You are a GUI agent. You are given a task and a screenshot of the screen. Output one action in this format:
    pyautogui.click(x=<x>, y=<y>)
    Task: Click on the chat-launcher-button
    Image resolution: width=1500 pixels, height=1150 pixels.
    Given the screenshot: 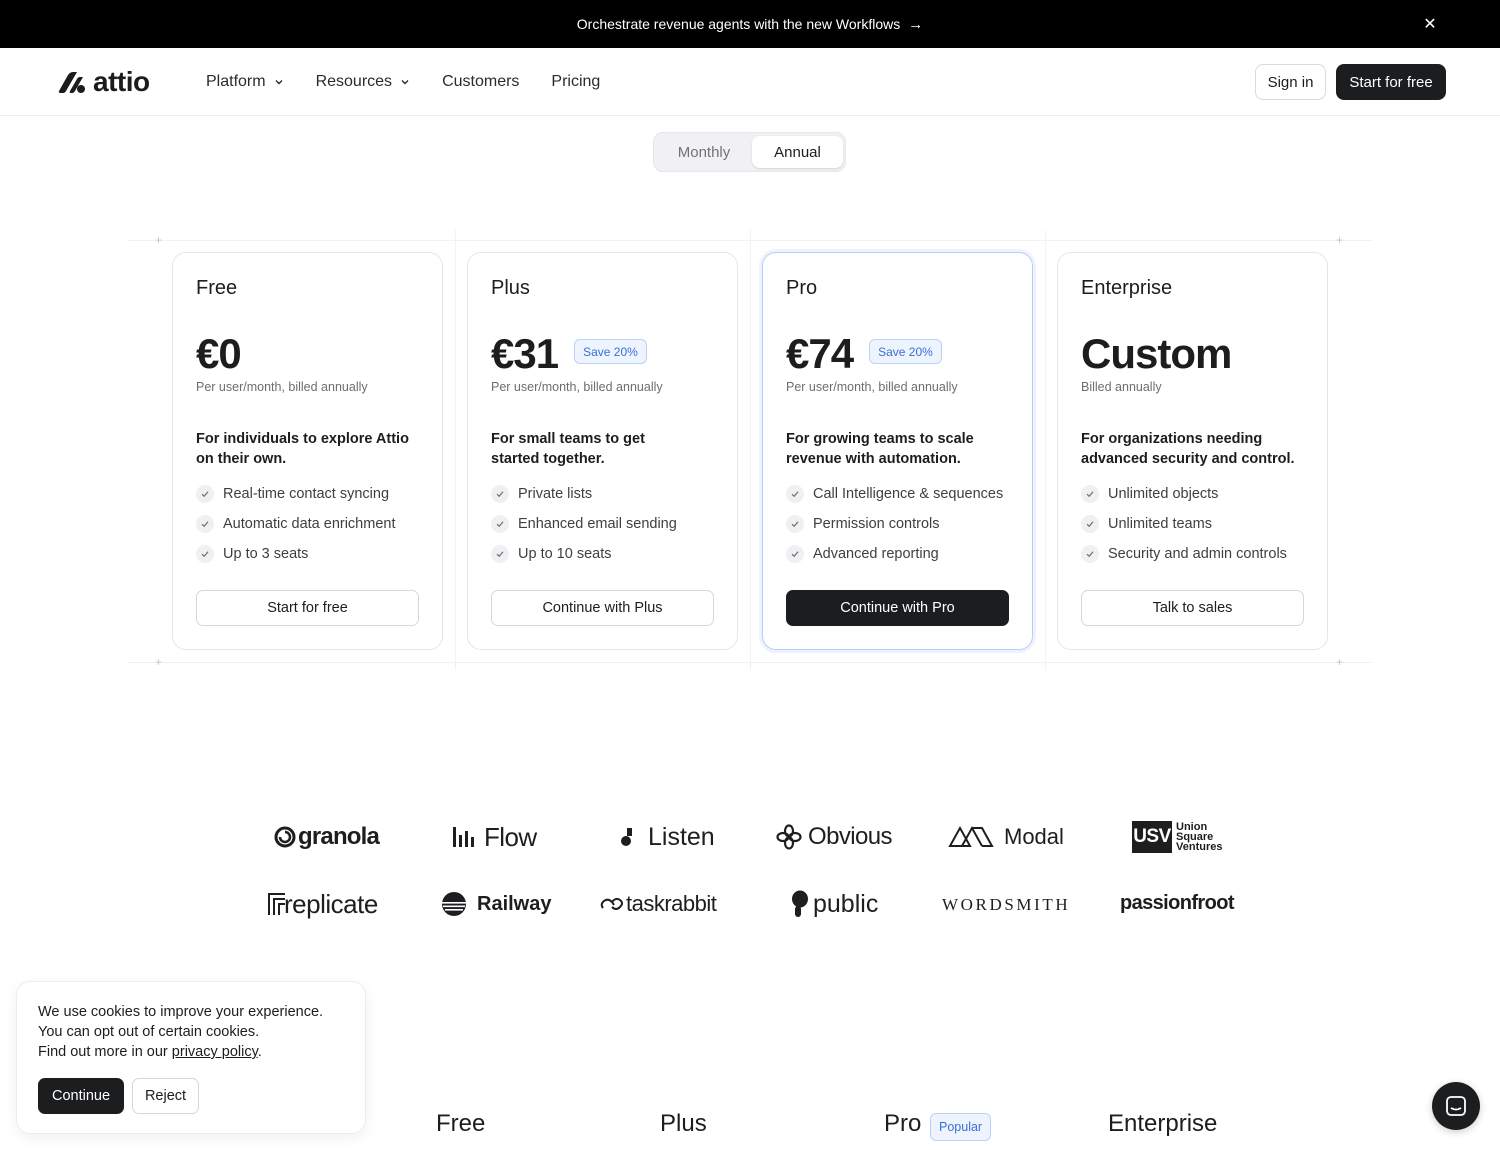 What is the action you would take?
    pyautogui.click(x=1456, y=1106)
    